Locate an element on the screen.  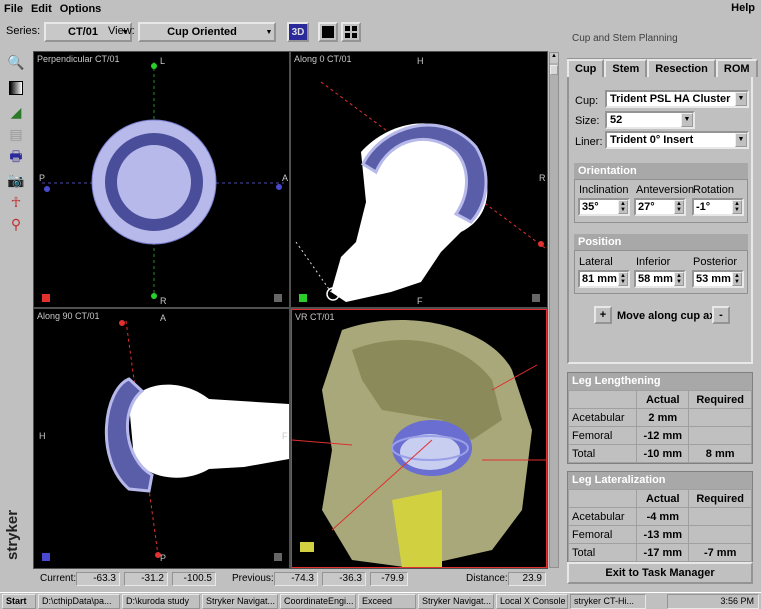
column-header-required: Required is located at coordinates (720, 498).